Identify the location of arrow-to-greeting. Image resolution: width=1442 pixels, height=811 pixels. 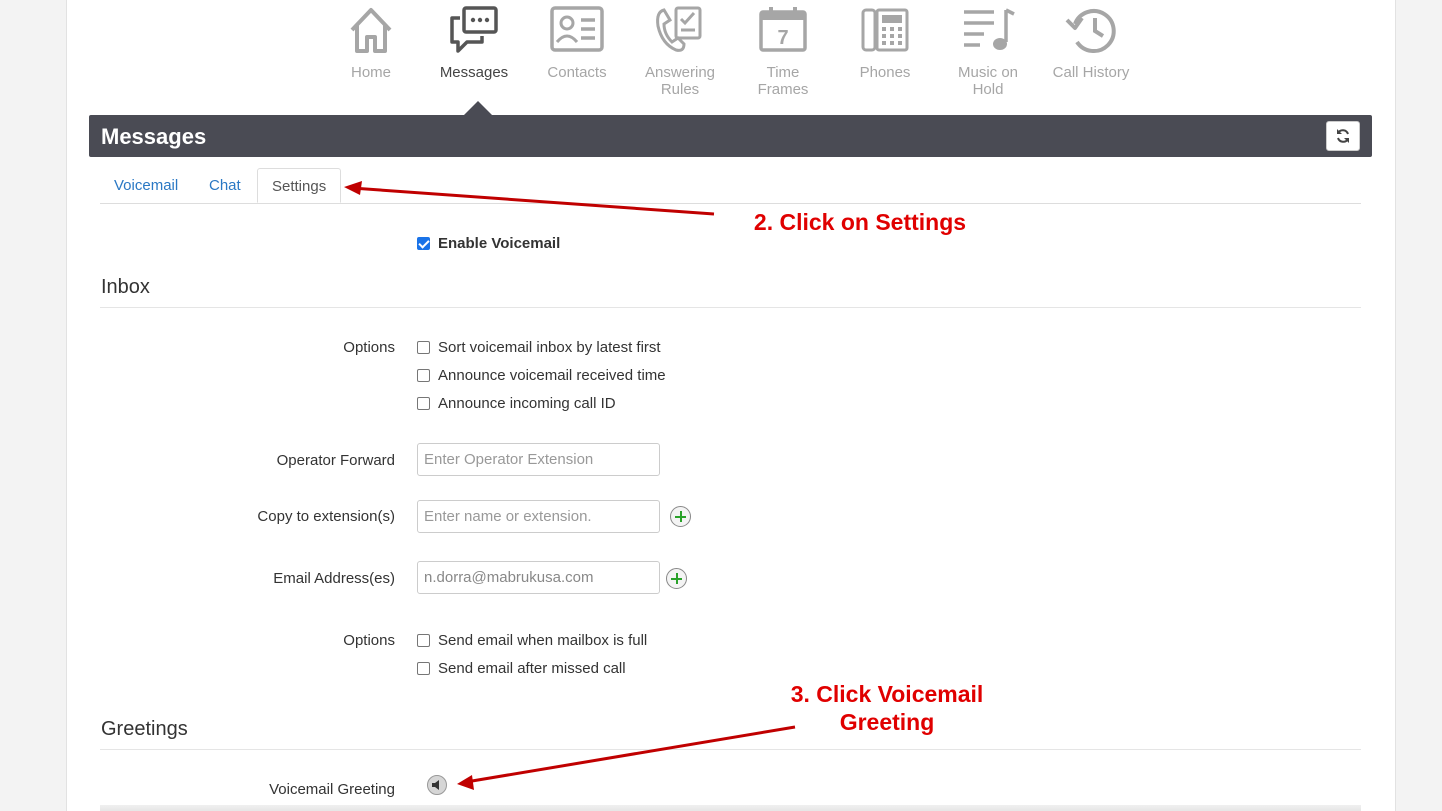
(630, 754).